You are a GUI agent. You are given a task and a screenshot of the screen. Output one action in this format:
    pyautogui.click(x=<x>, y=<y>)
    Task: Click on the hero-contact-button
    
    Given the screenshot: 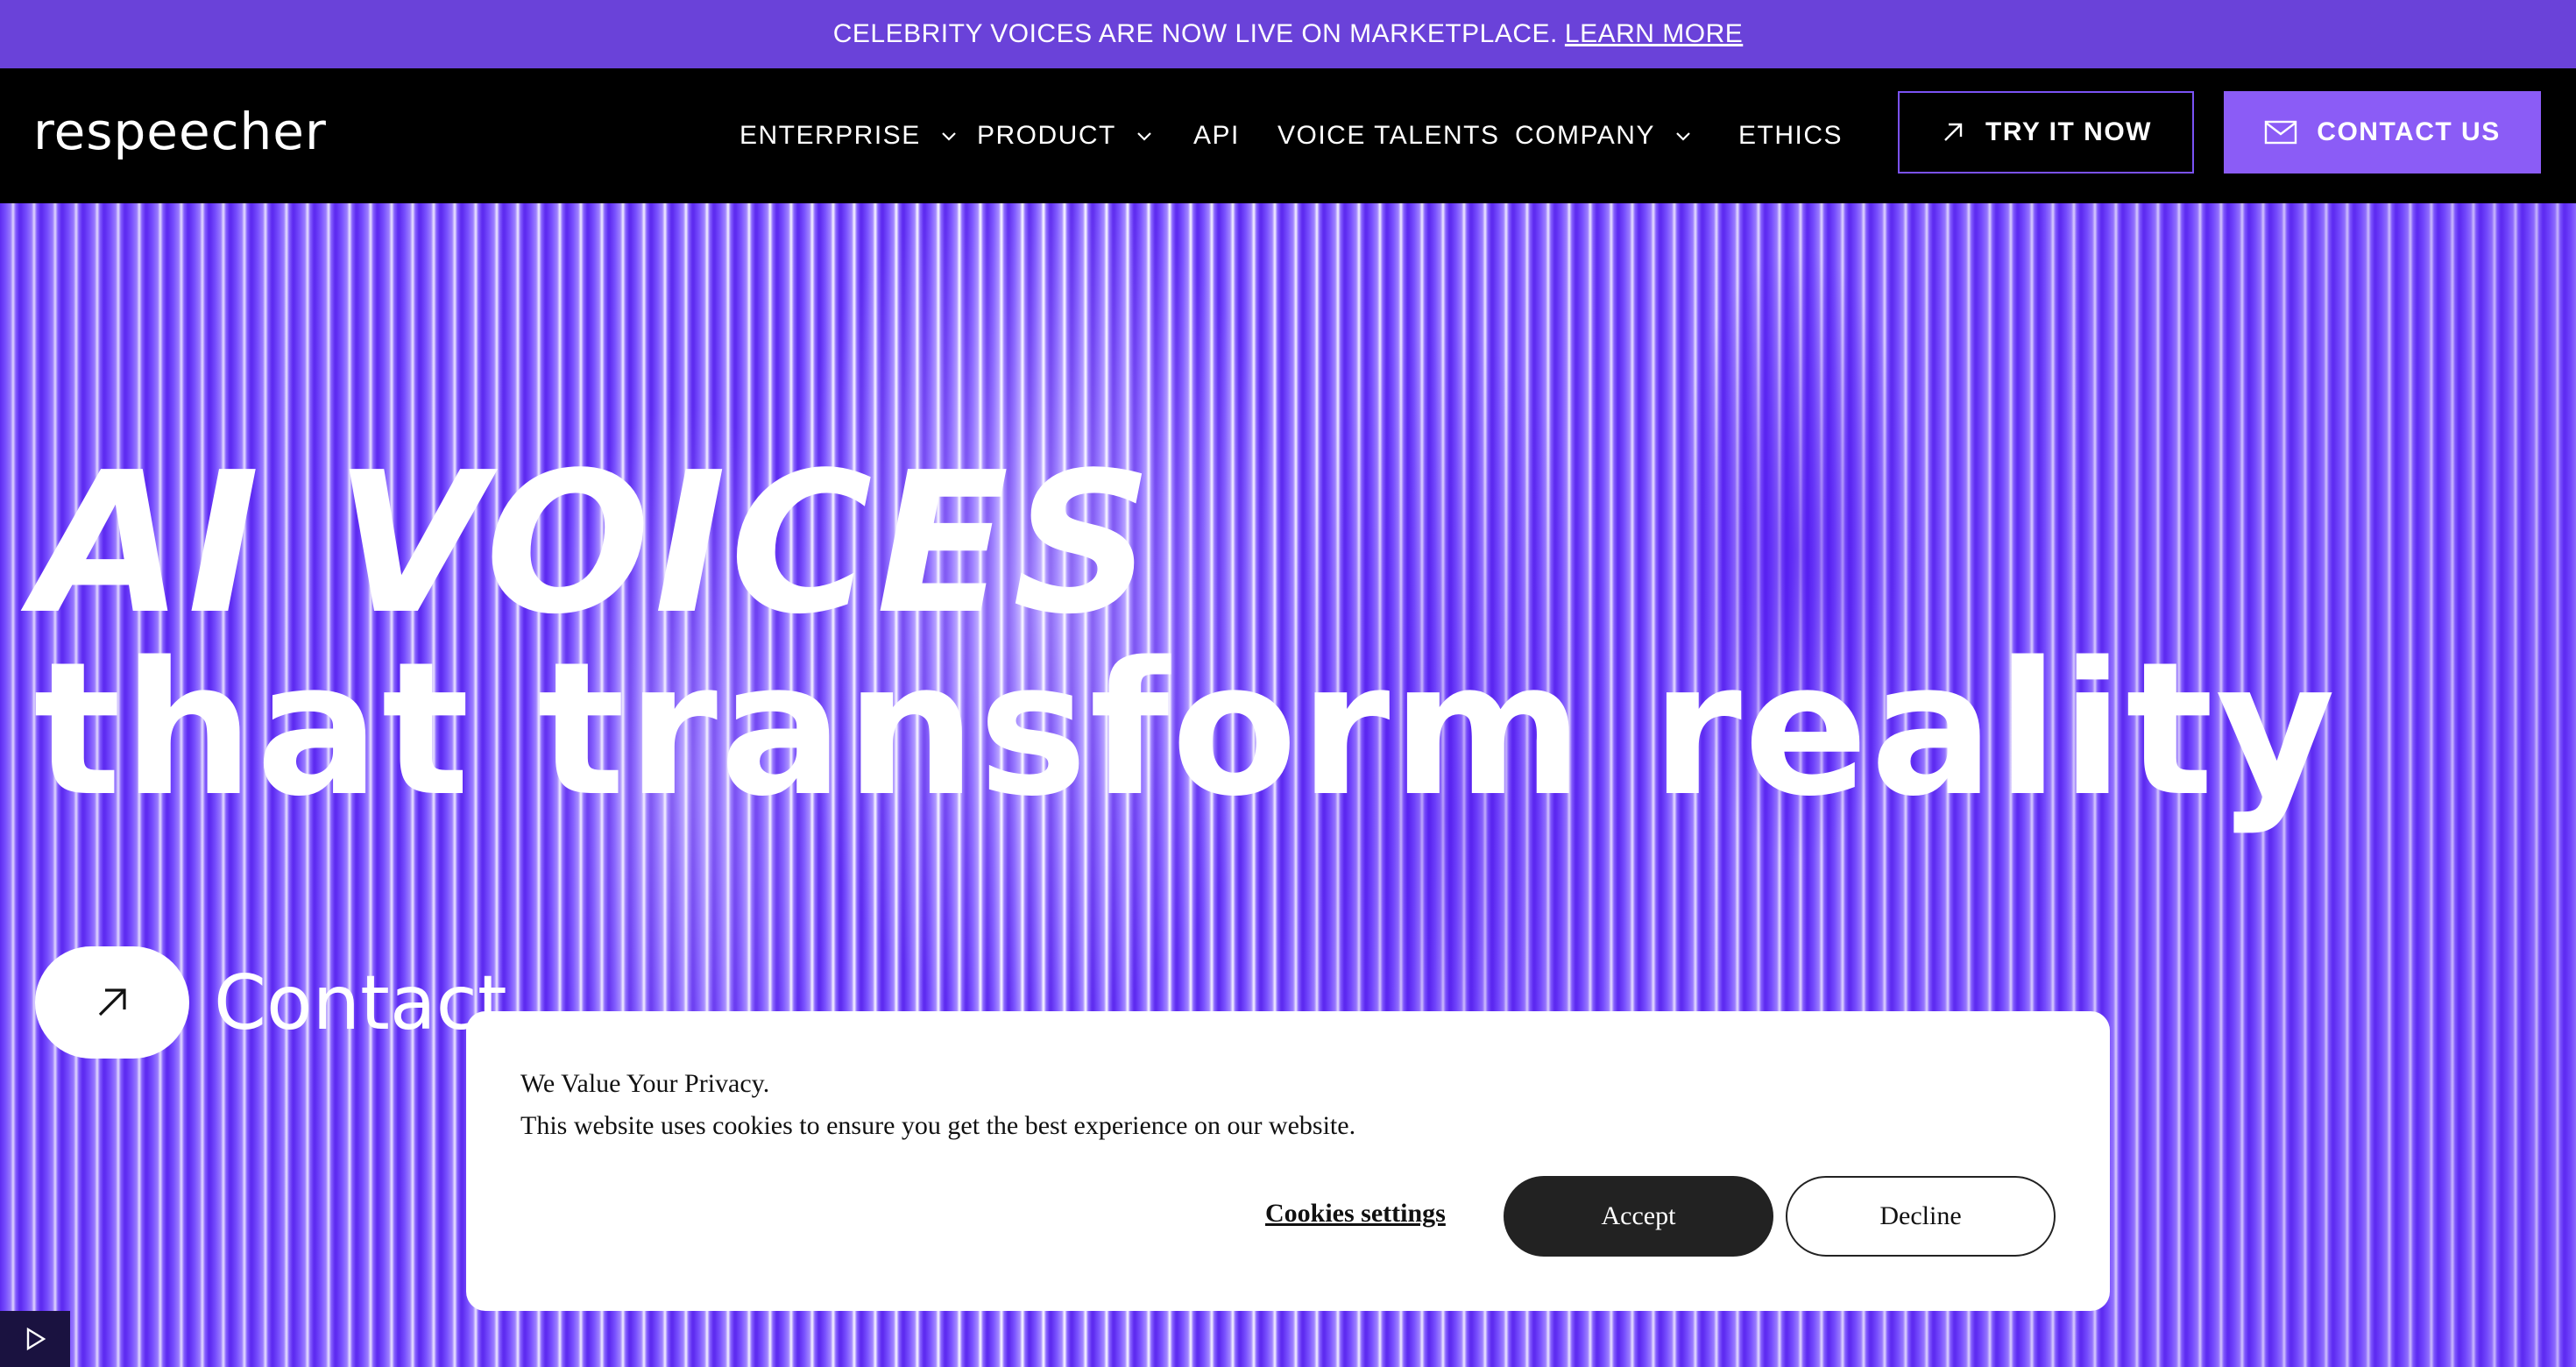 What is the action you would take?
    pyautogui.click(x=112, y=1003)
    